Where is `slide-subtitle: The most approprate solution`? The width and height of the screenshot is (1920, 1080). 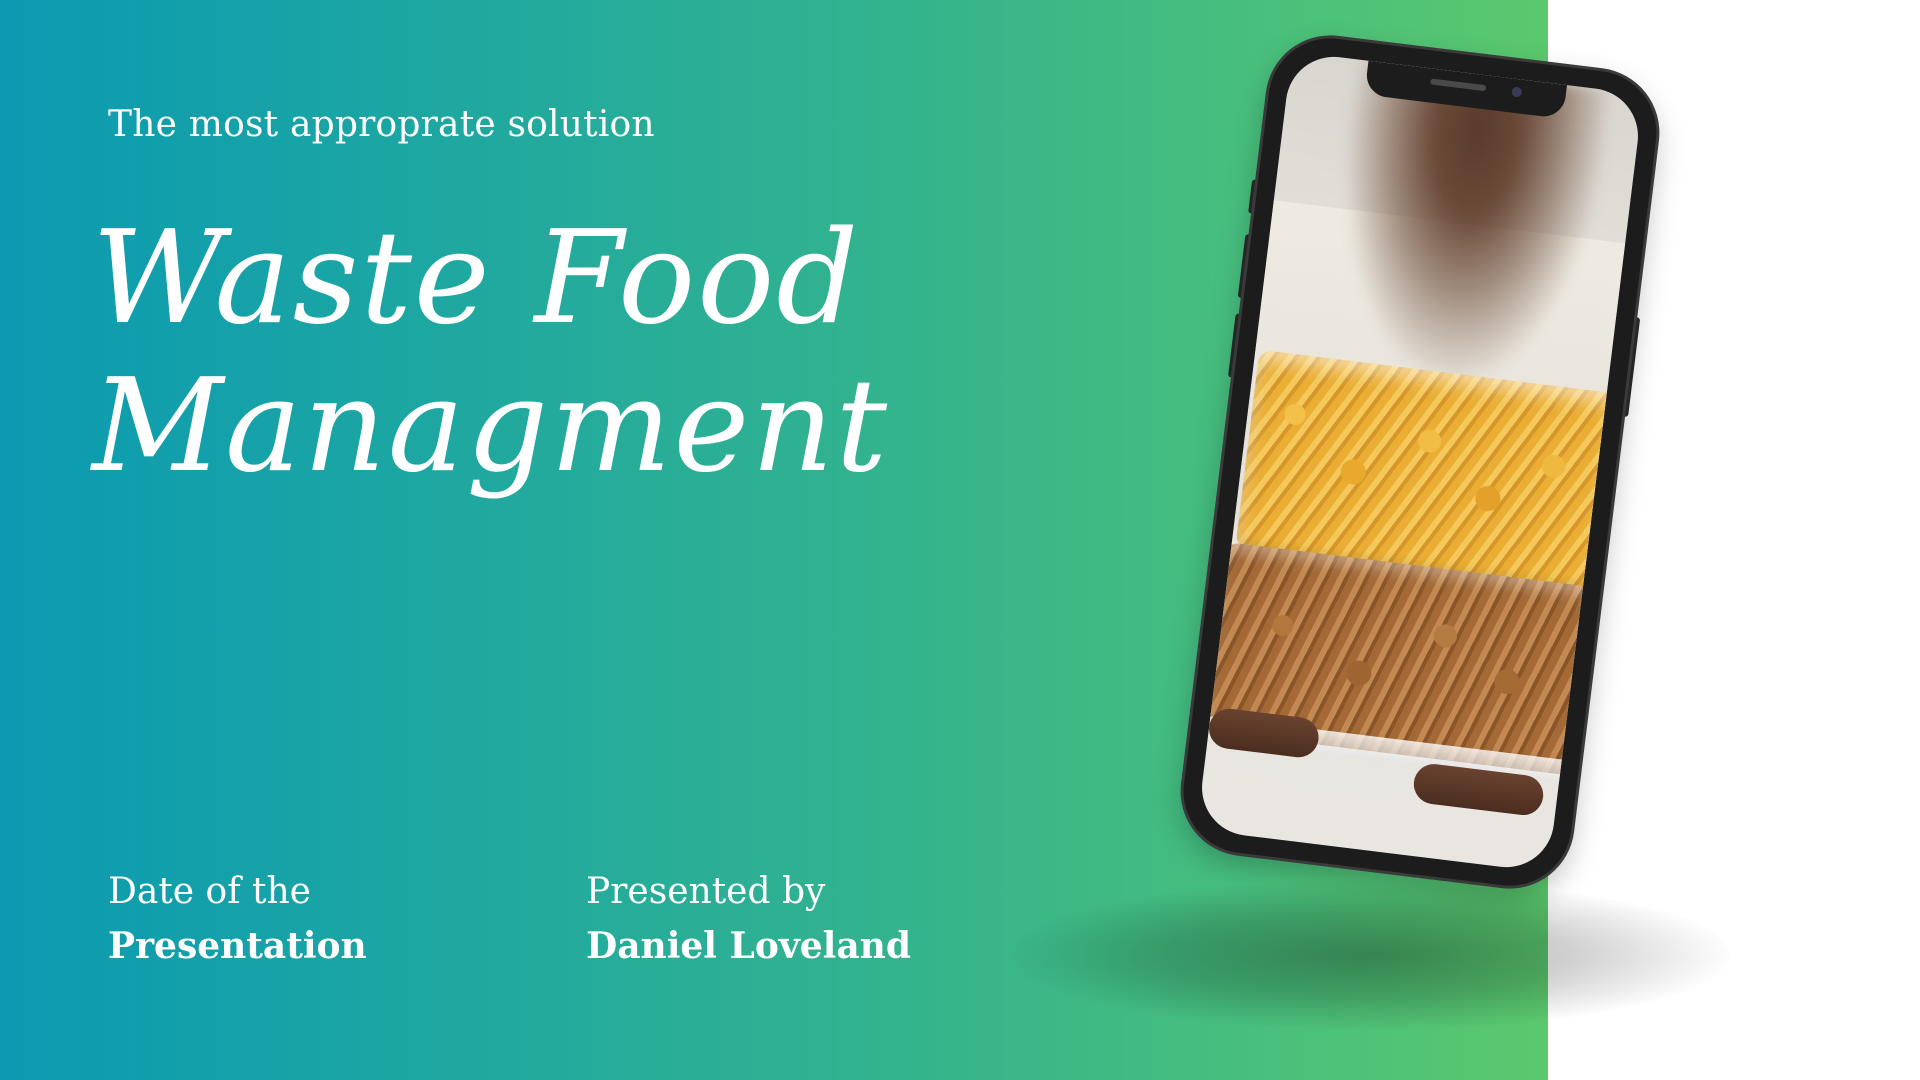 slide-subtitle: The most approprate solution is located at coordinates (381, 124).